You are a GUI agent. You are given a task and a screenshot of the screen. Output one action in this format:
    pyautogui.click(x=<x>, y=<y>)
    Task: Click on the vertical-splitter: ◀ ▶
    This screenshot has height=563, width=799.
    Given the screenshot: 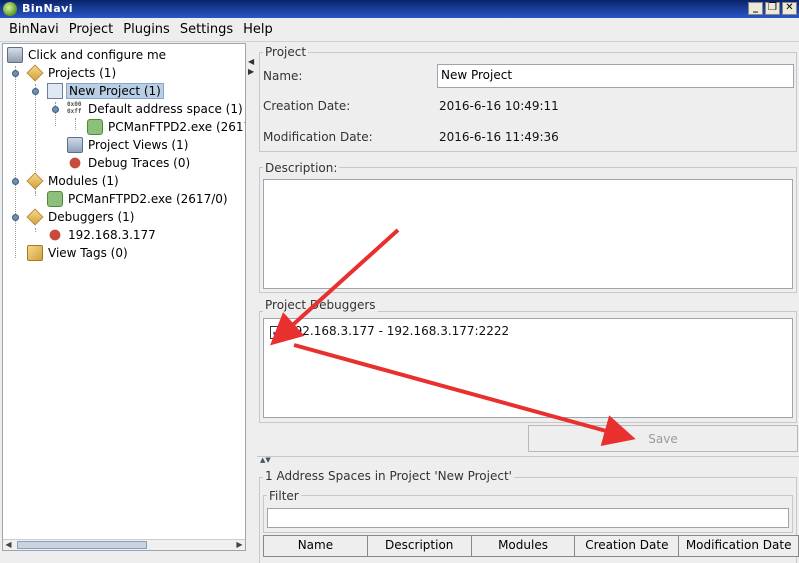 What is the action you would take?
    pyautogui.click(x=251, y=303)
    